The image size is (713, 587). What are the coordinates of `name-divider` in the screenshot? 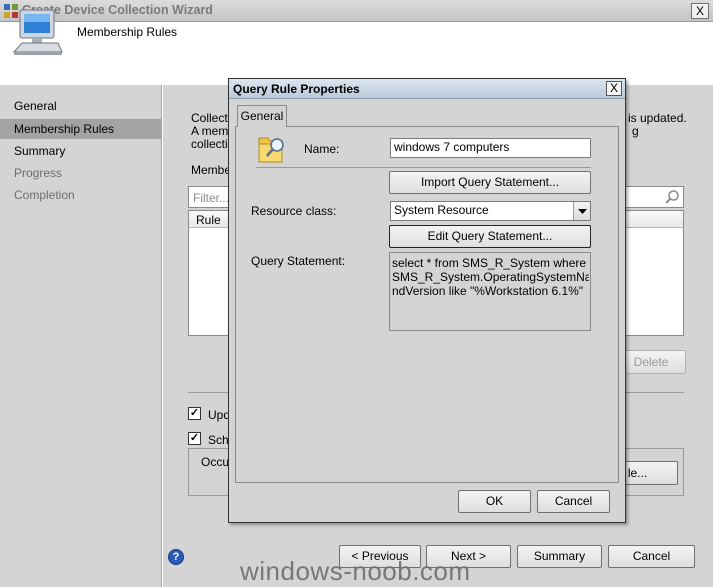 It's located at (423, 167).